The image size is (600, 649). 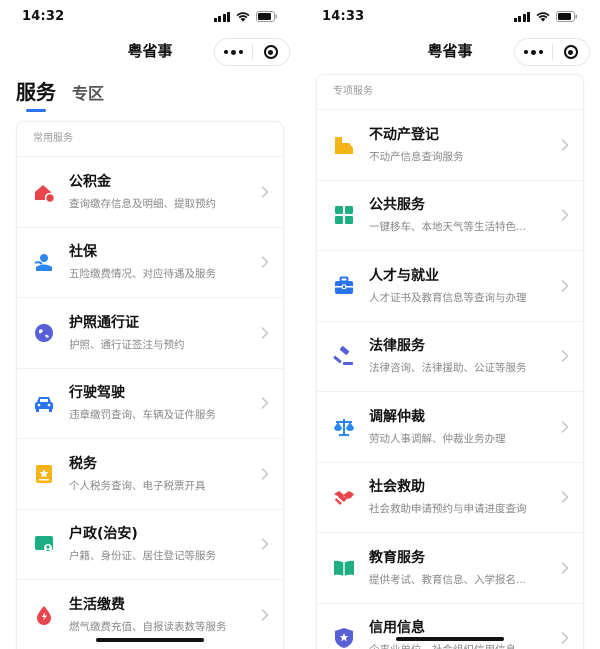 I want to click on status-bar: 14:33, so click(x=450, y=17).